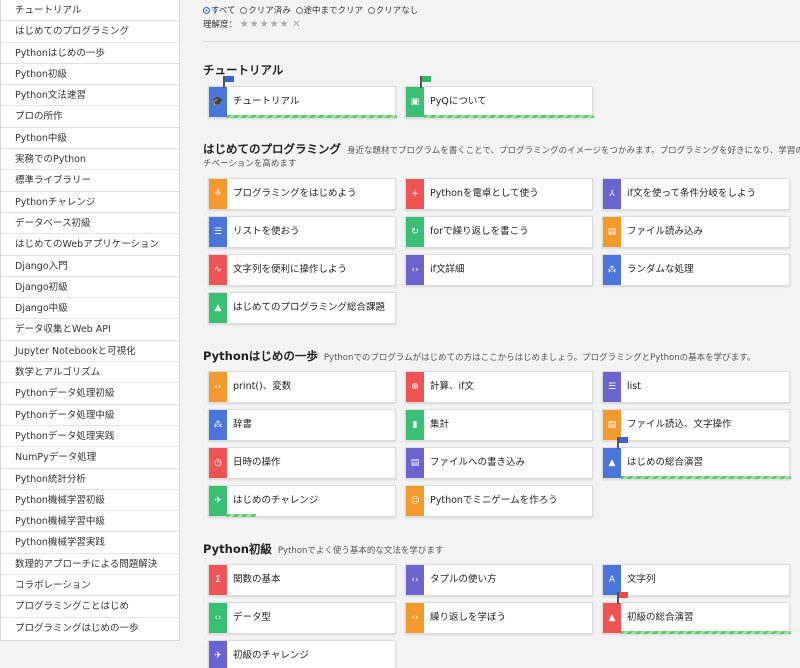 The width and height of the screenshot is (800, 668). I want to click on lesson-card: ∿ 文字列を便利に操作しよう, so click(302, 270).